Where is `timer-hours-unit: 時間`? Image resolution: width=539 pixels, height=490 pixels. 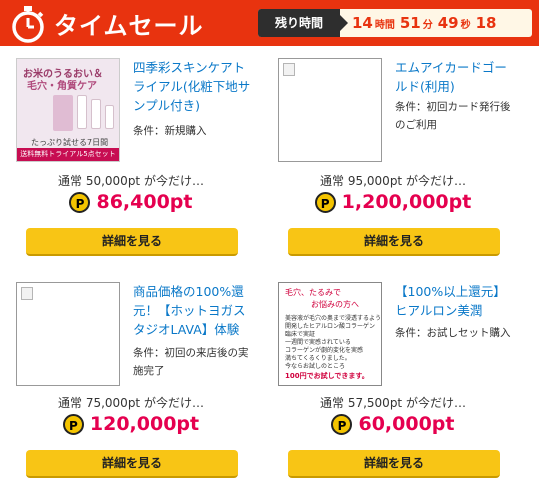
timer-hours-unit: 時間 is located at coordinates (384, 25).